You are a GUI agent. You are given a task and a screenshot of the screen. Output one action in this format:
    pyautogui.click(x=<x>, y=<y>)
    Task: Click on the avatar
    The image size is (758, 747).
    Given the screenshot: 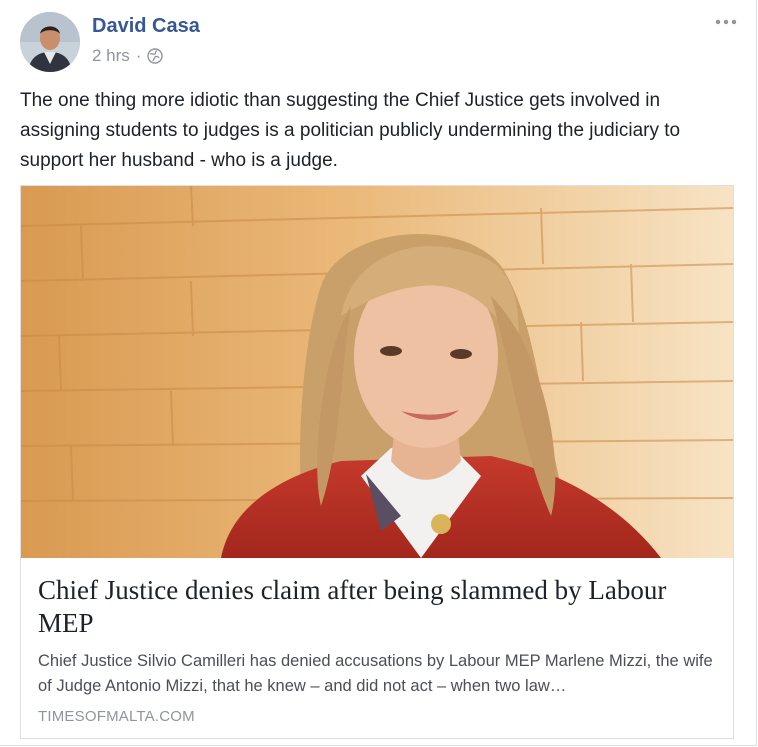 What is the action you would take?
    pyautogui.click(x=50, y=42)
    